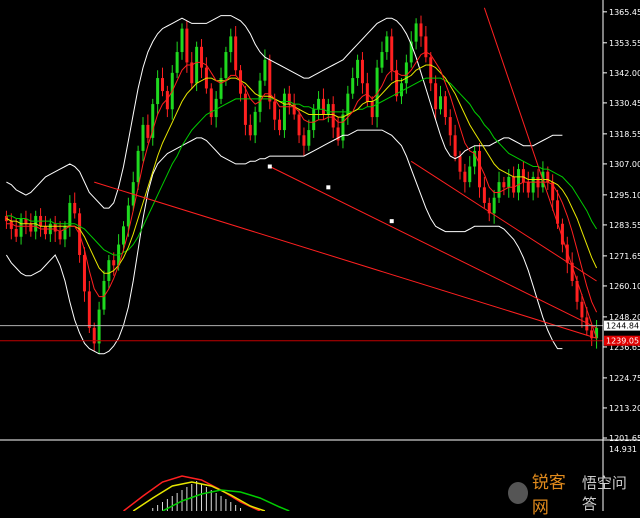  Describe the element at coordinates (624, 134) in the screenshot. I see `price-tick-label: 1318.55` at that location.